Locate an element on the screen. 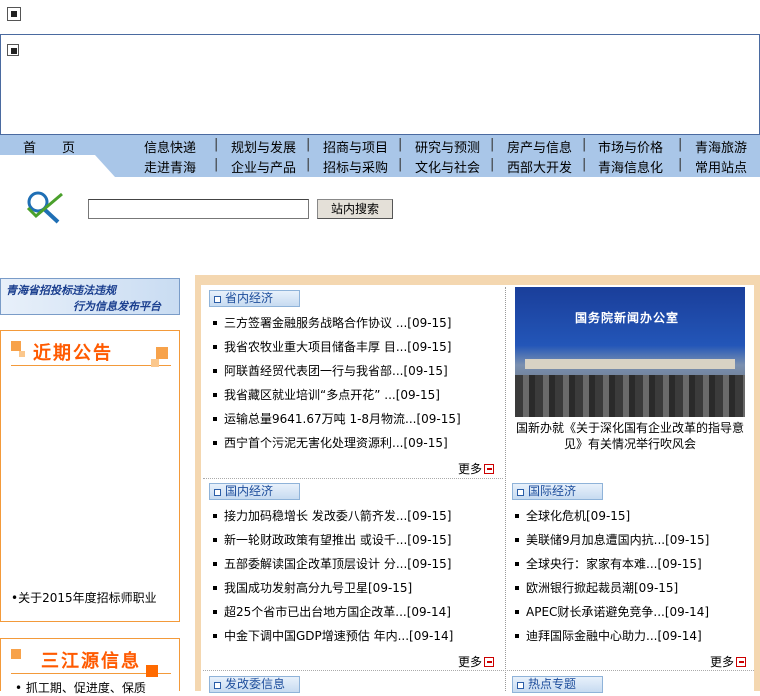 This screenshot has width=760, height=696. nav-research: 研究与预测 is located at coordinates (447, 146).